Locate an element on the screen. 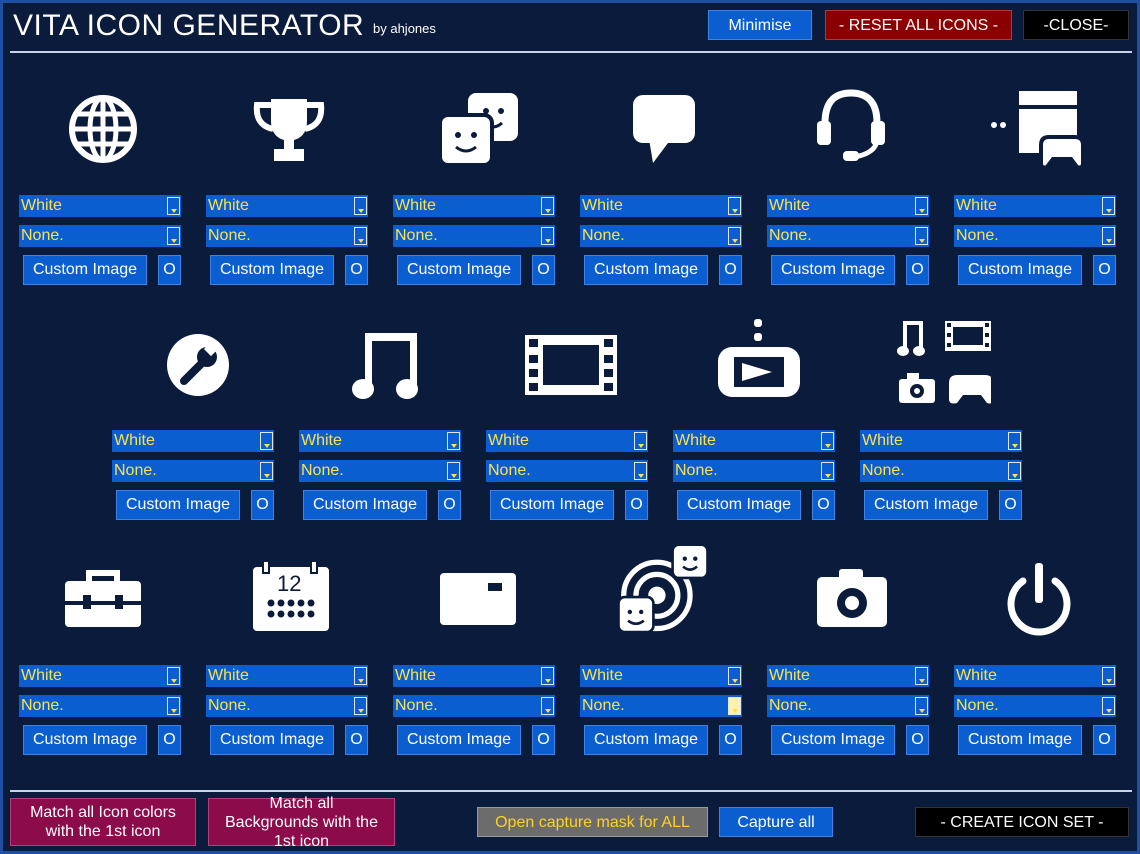 The width and height of the screenshot is (1140, 854). power-custom-image-button: Custom Image is located at coordinates (1020, 740).